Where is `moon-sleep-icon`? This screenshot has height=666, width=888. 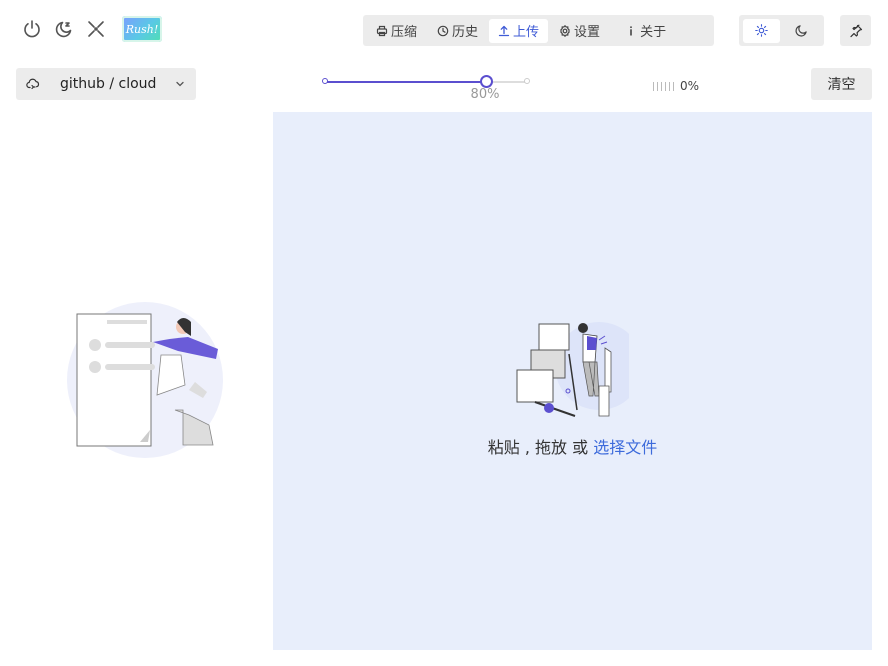
moon-sleep-icon is located at coordinates (63, 29).